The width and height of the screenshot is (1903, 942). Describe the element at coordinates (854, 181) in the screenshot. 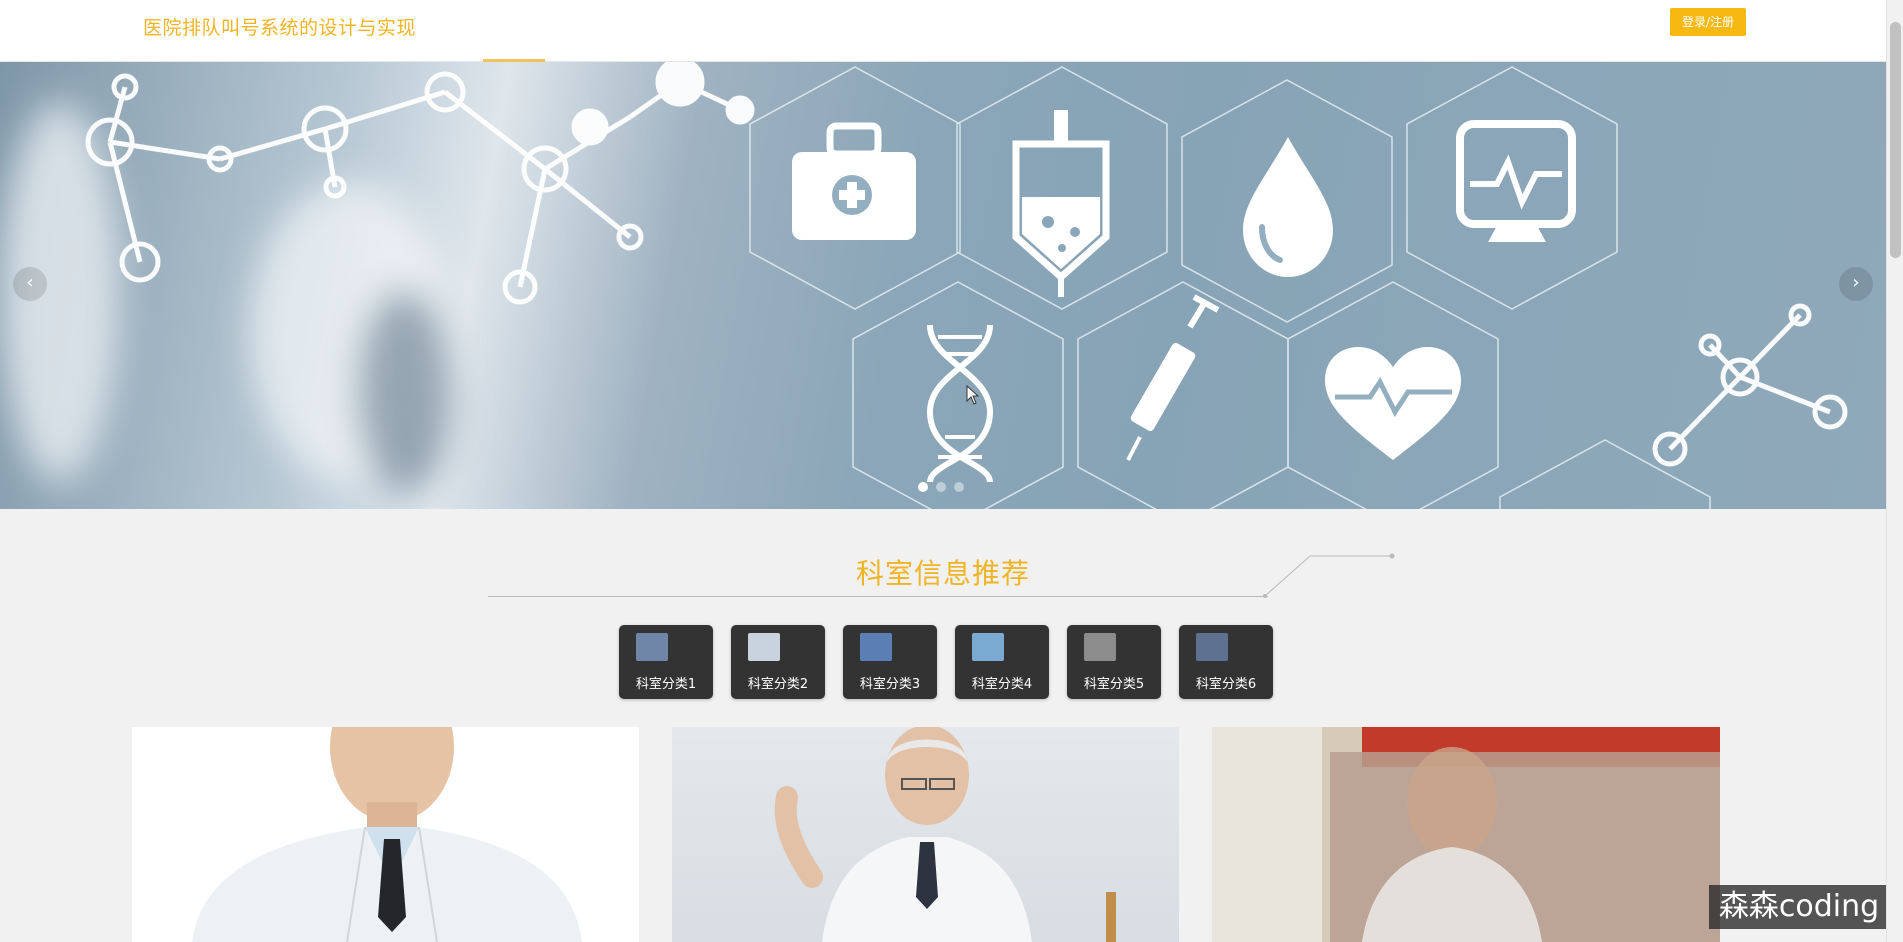

I see `first-aid-kit-icon` at that location.